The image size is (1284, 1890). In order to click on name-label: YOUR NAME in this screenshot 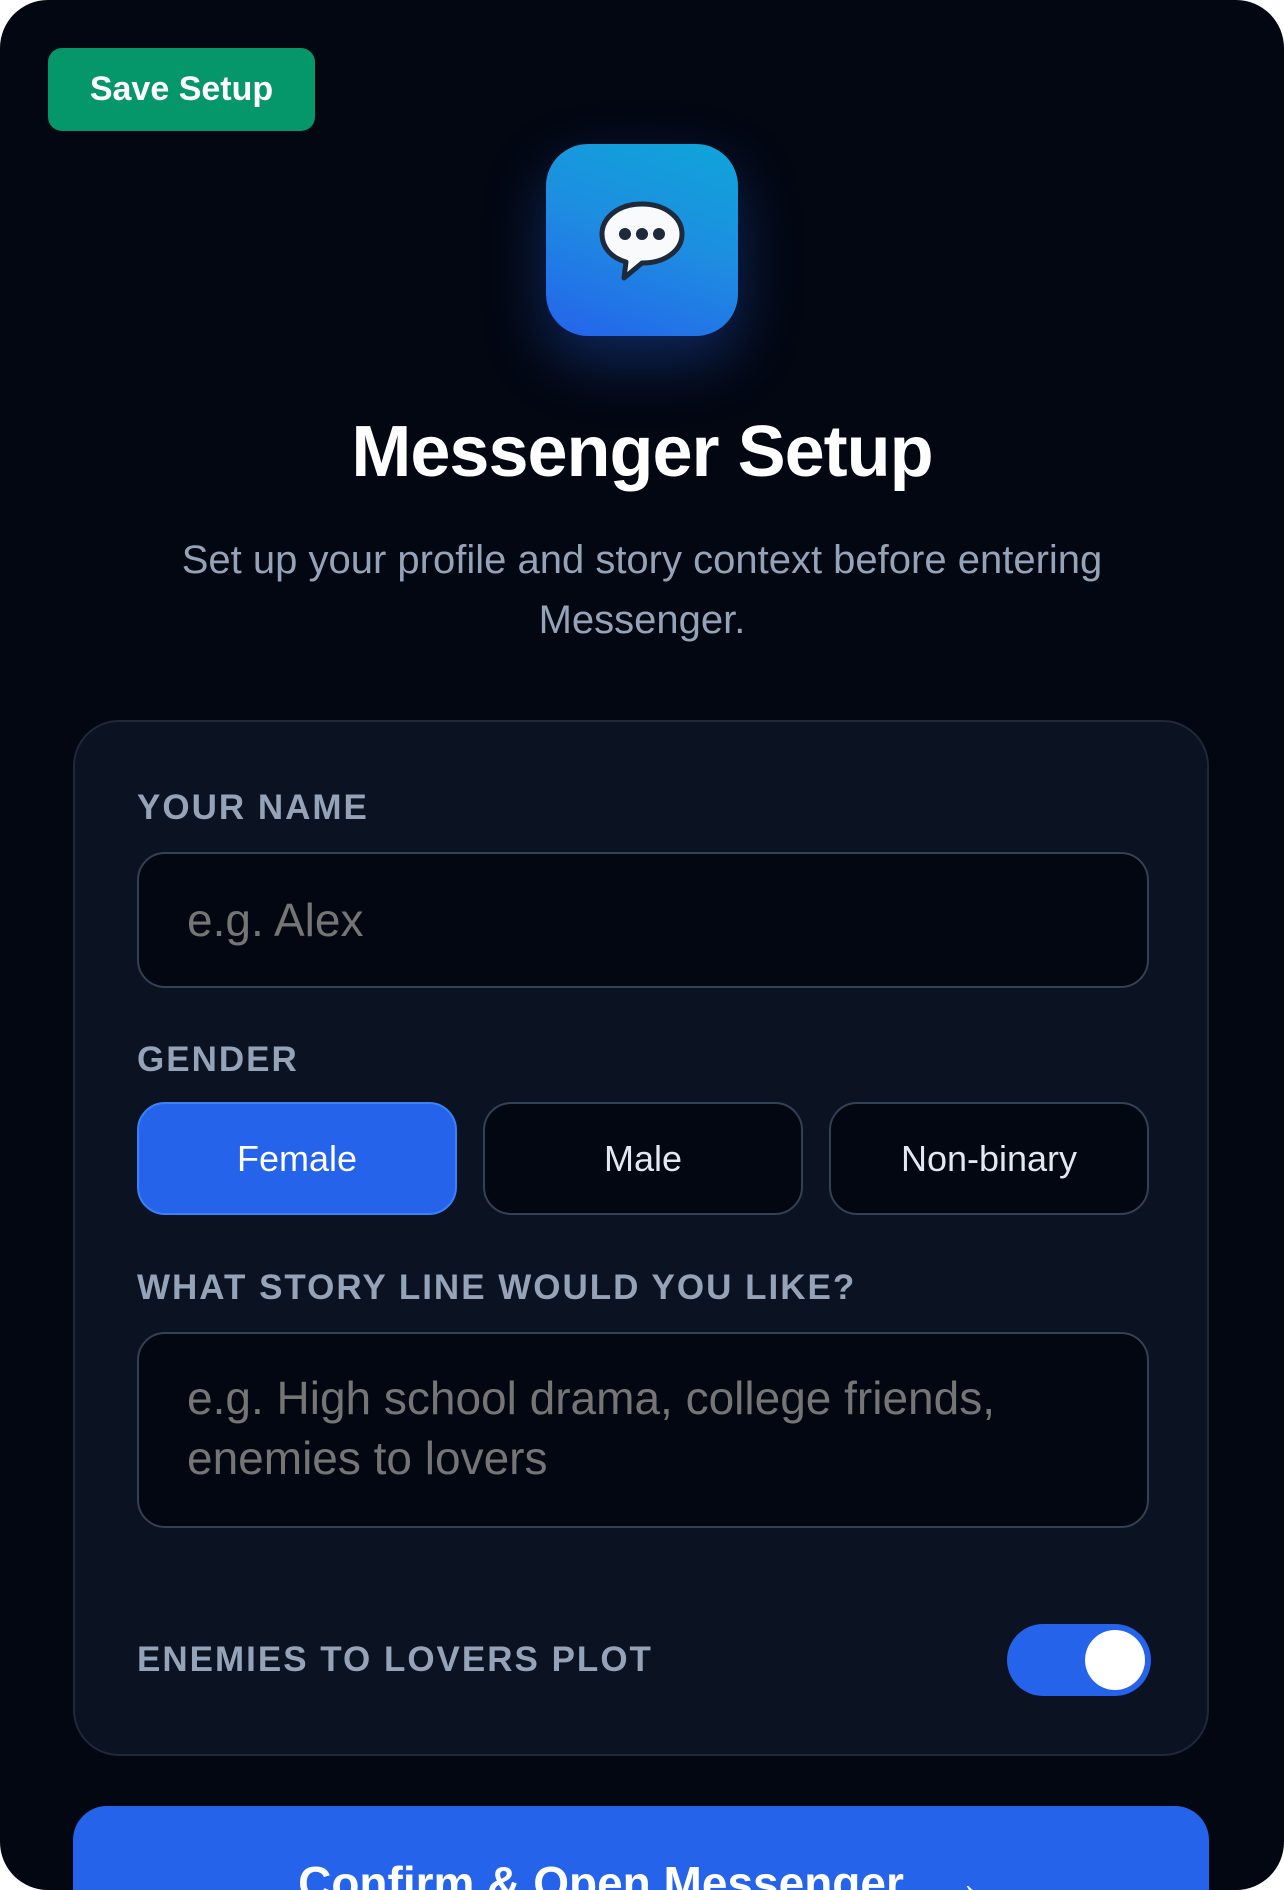, I will do `click(253, 807)`.